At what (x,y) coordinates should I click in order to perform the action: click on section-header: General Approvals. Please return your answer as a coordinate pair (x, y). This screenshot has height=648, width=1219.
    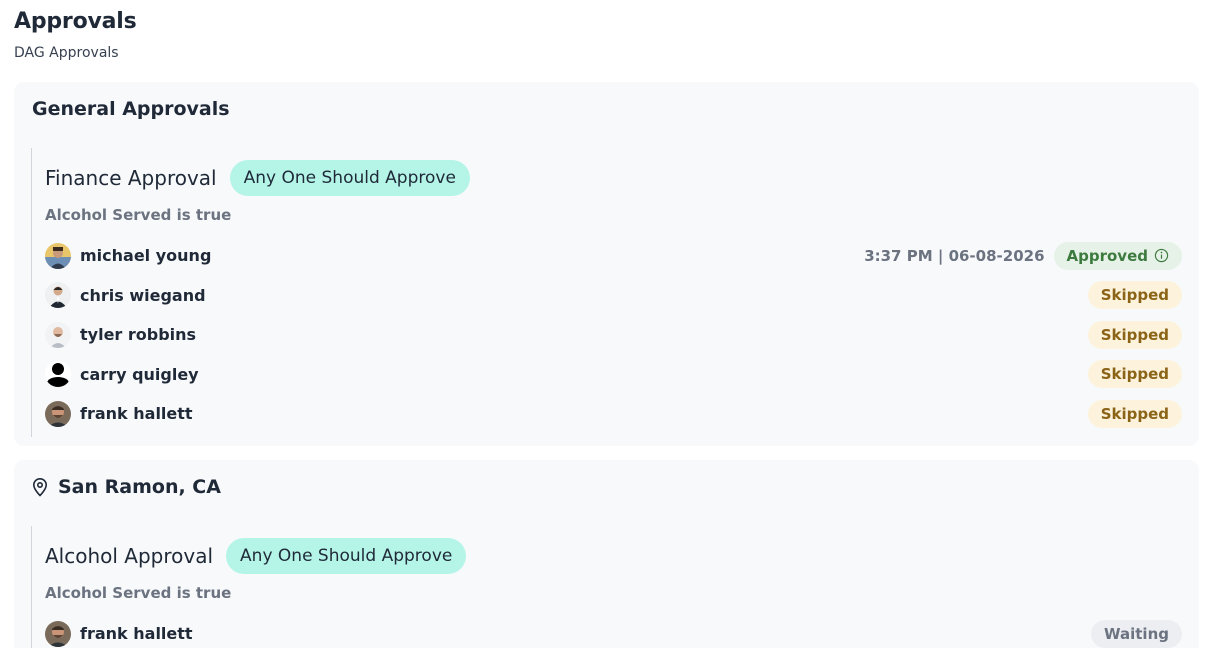
    Looking at the image, I should click on (131, 109).